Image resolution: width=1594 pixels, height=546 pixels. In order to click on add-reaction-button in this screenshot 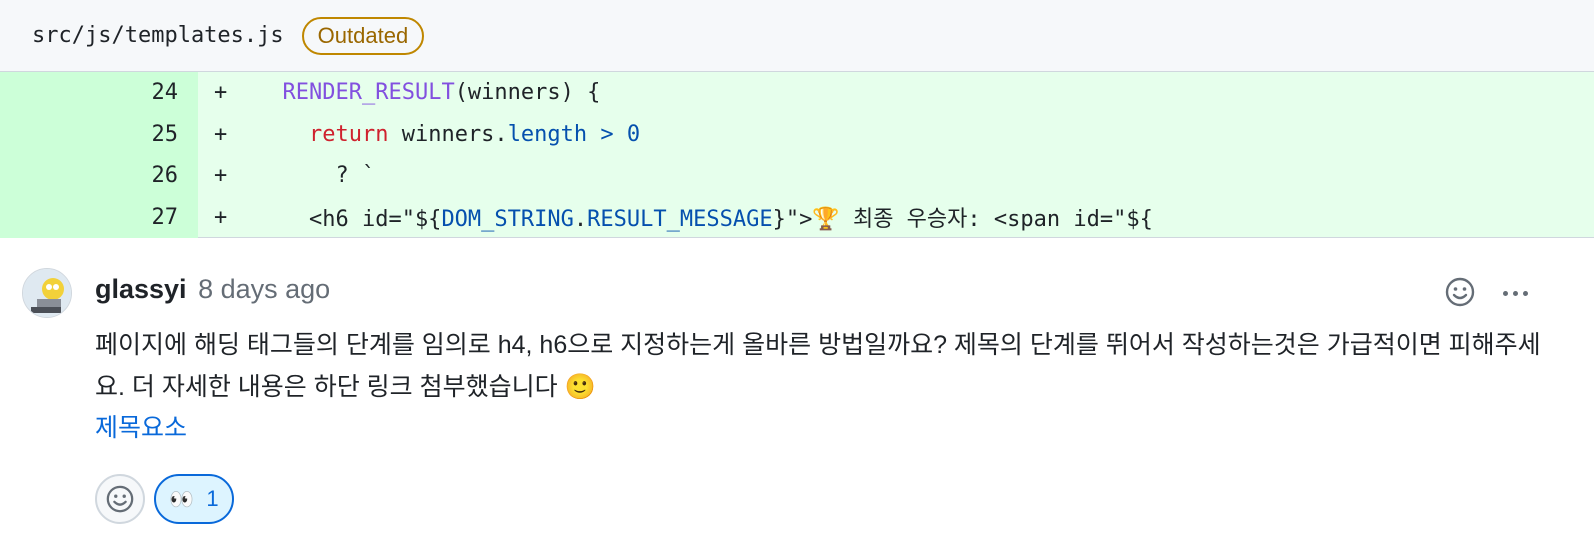, I will do `click(120, 499)`.